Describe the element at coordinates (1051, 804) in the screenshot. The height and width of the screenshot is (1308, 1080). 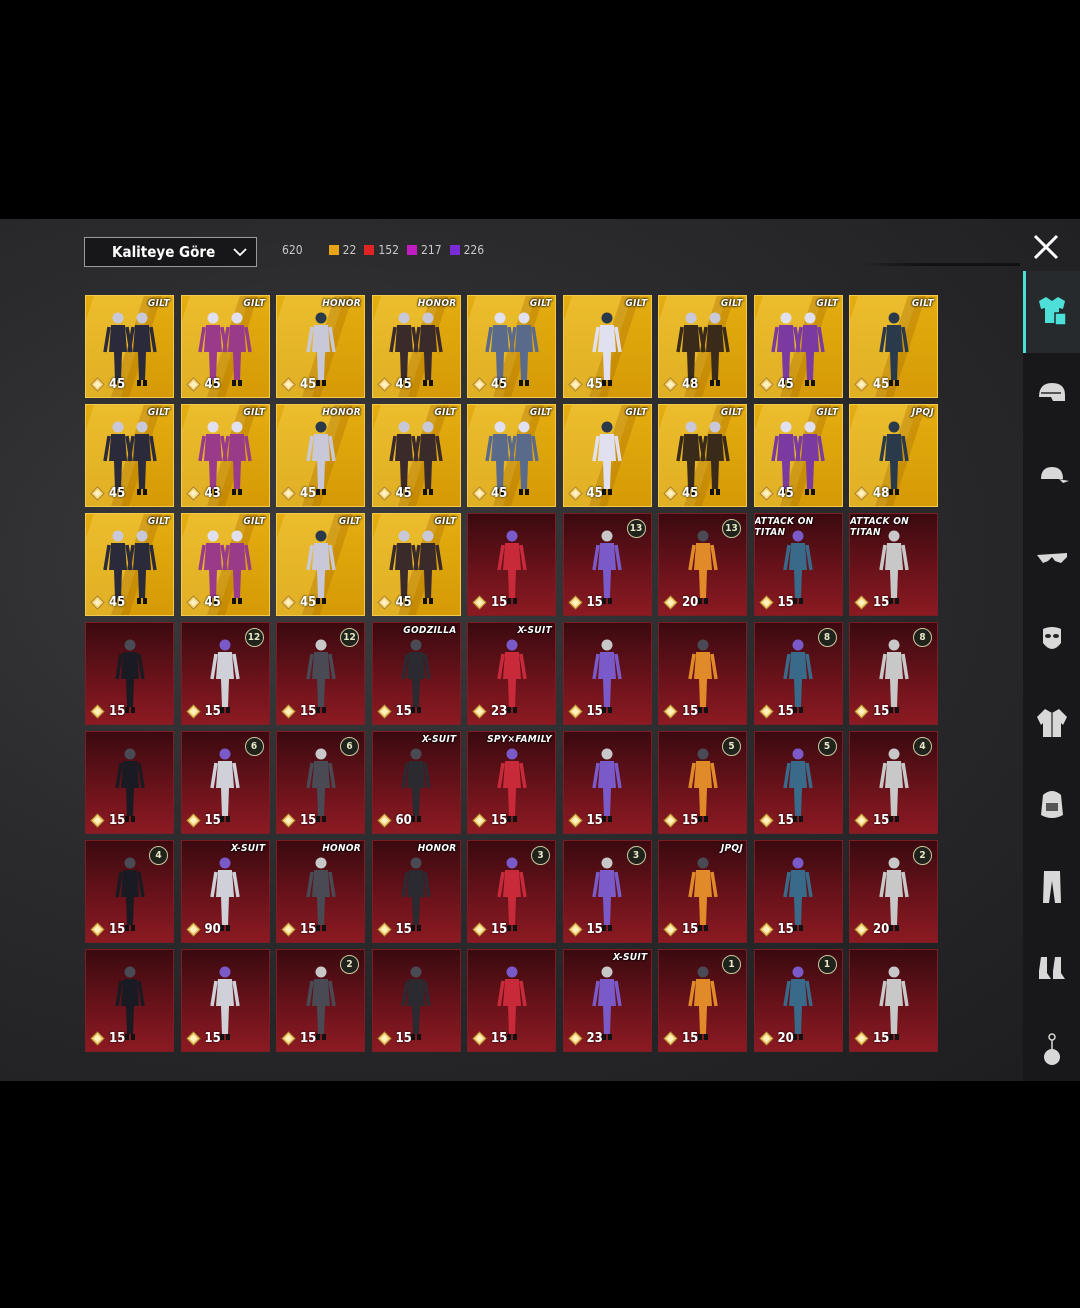
I see `sidebar-tab-backpack` at that location.